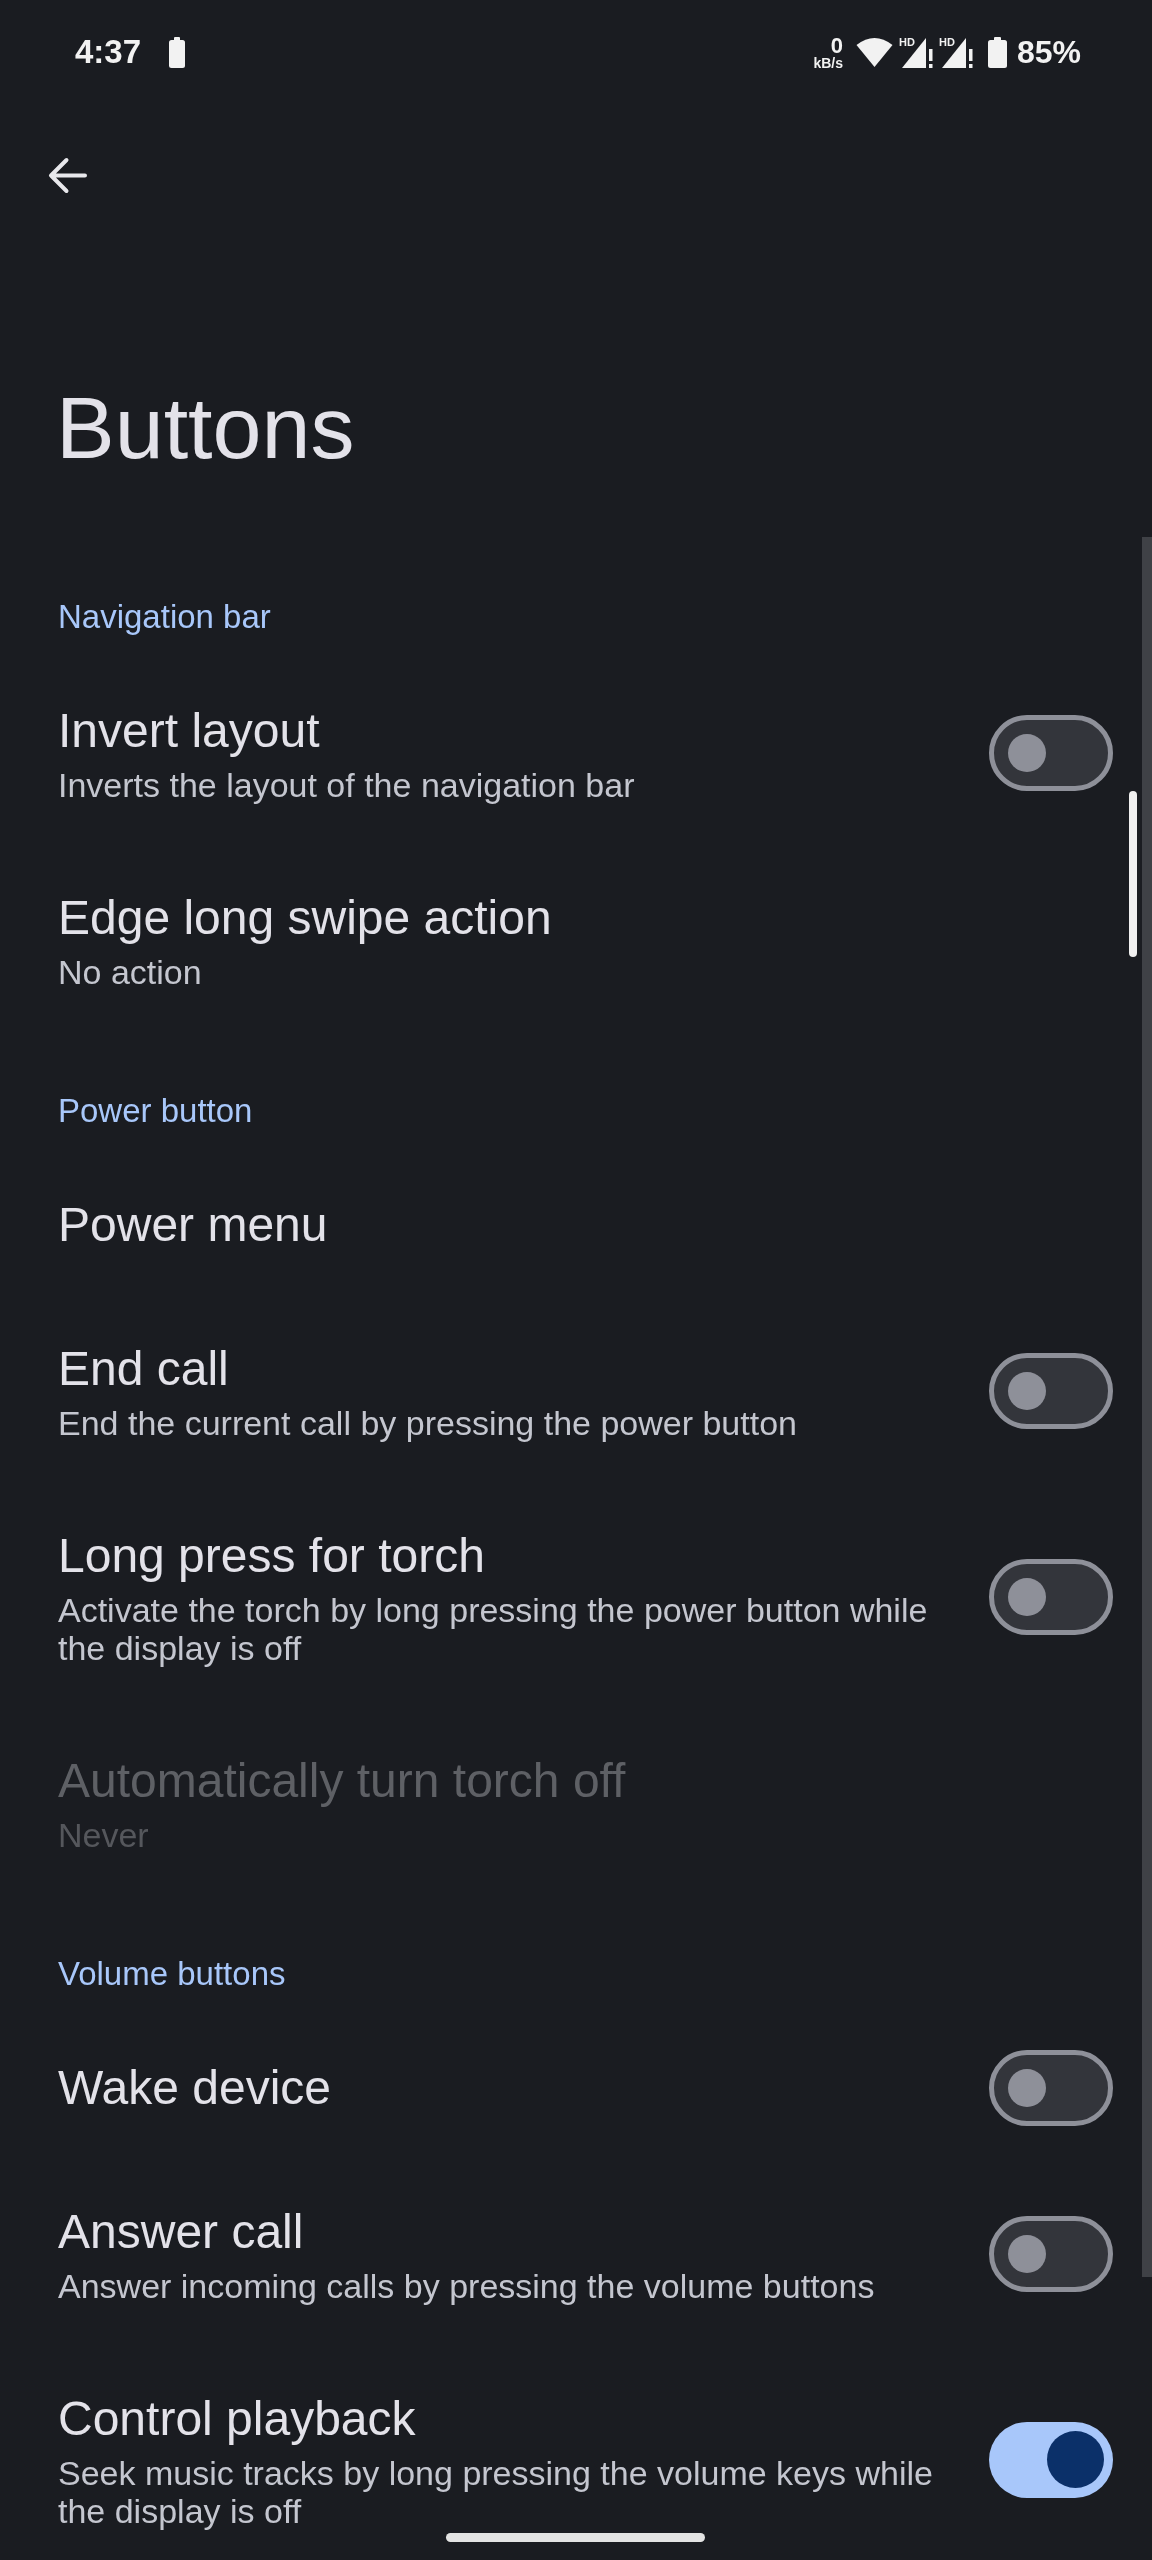 The width and height of the screenshot is (1152, 2560). What do you see at coordinates (181, 2232) in the screenshot?
I see `setting-title: Answer call` at bounding box center [181, 2232].